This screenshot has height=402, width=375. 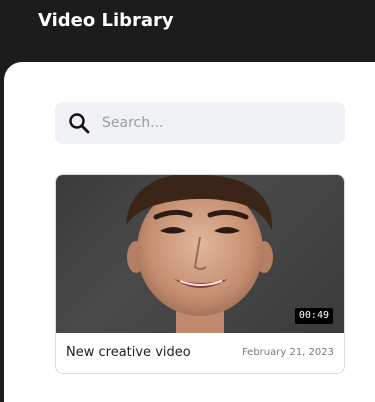 What do you see at coordinates (106, 20) in the screenshot?
I see `page-title: Video Library` at bounding box center [106, 20].